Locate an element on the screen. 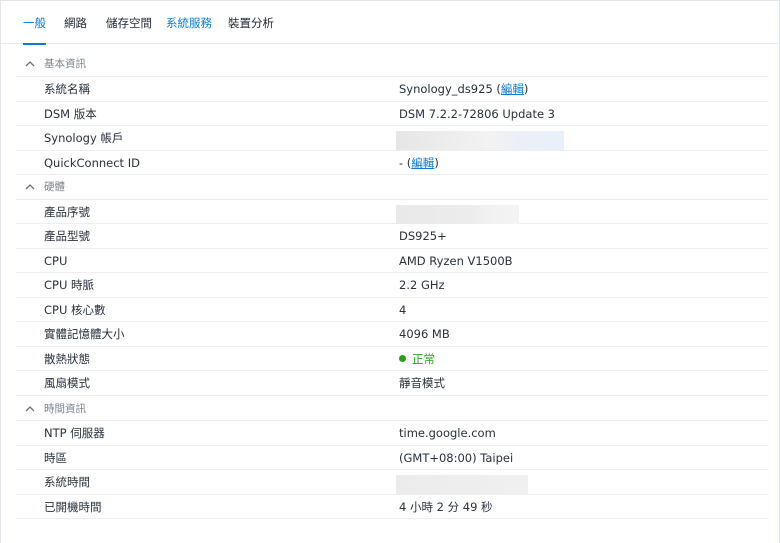  row-value: AMD Ryzen V1500B is located at coordinates (456, 260).